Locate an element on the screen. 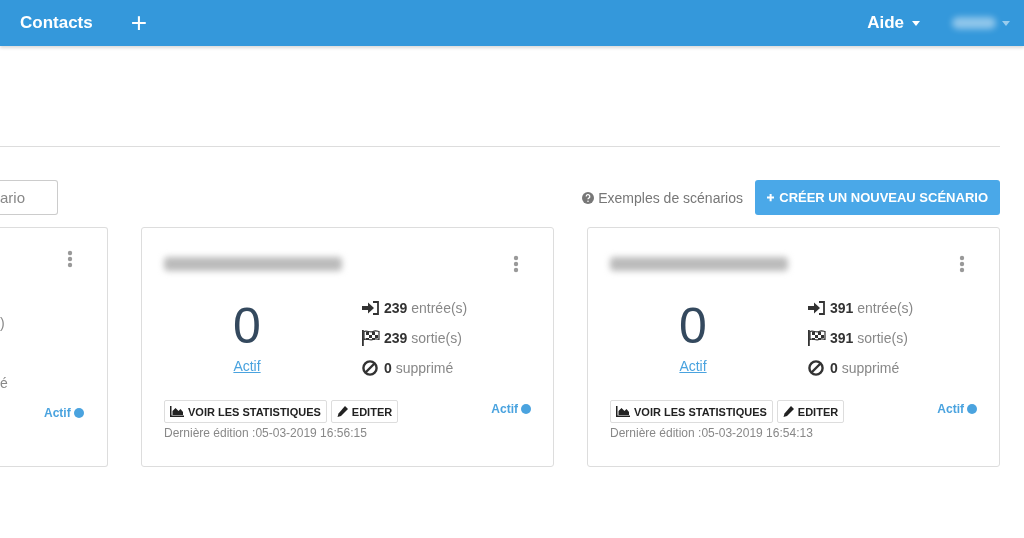 The height and width of the screenshot is (538, 1024). help-menu: Aide is located at coordinates (893, 23).